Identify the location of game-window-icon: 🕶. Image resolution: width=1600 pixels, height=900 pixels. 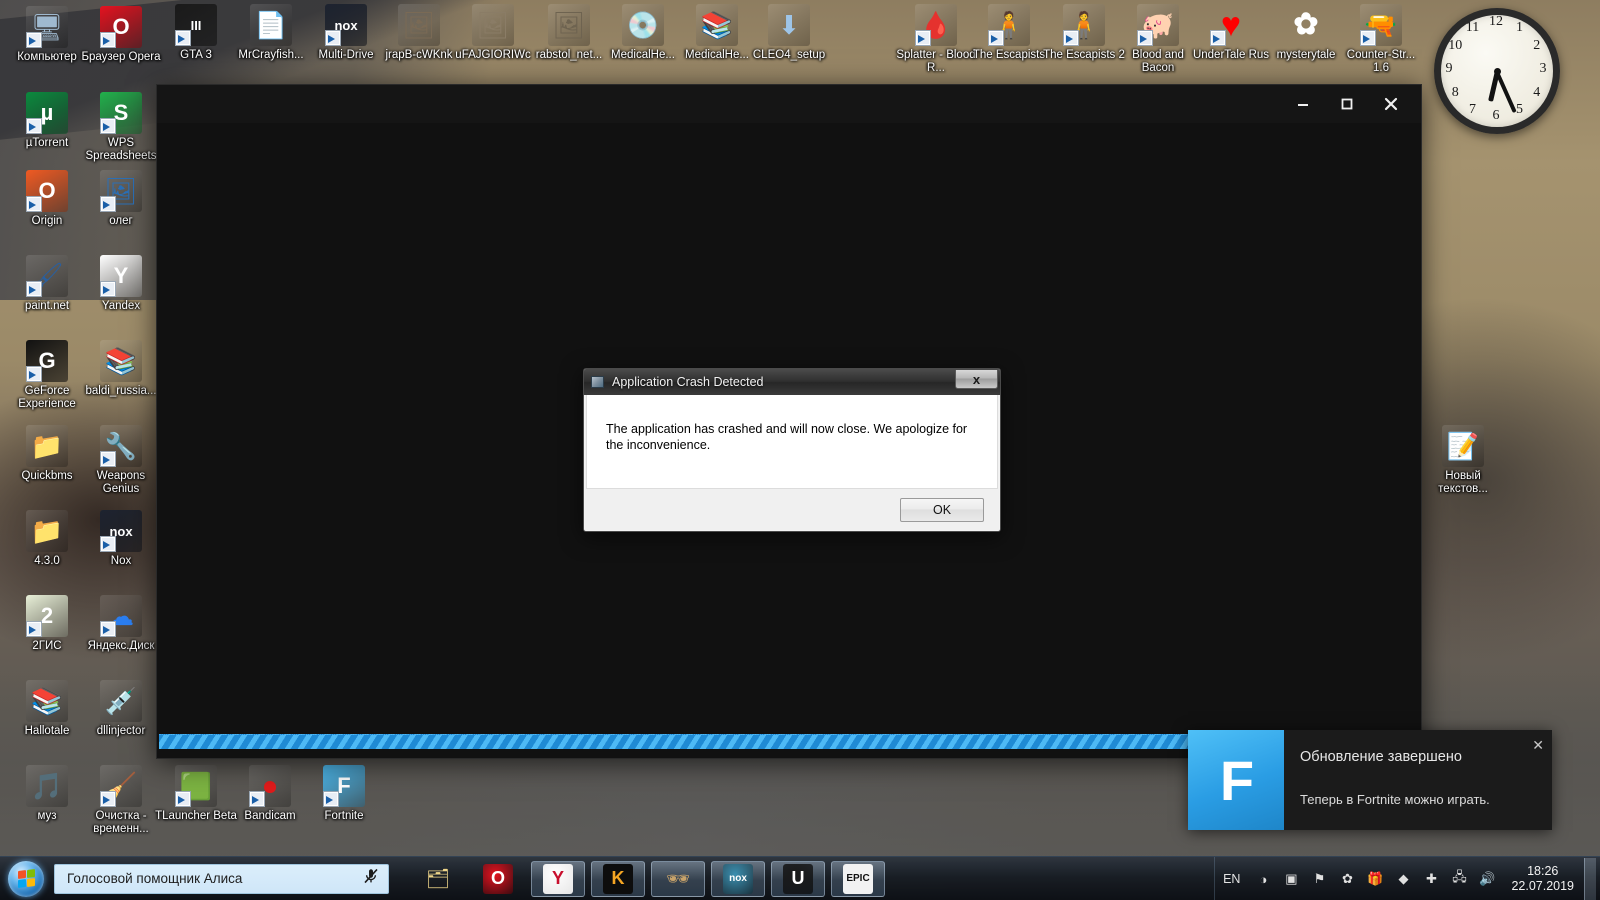
(678, 879).